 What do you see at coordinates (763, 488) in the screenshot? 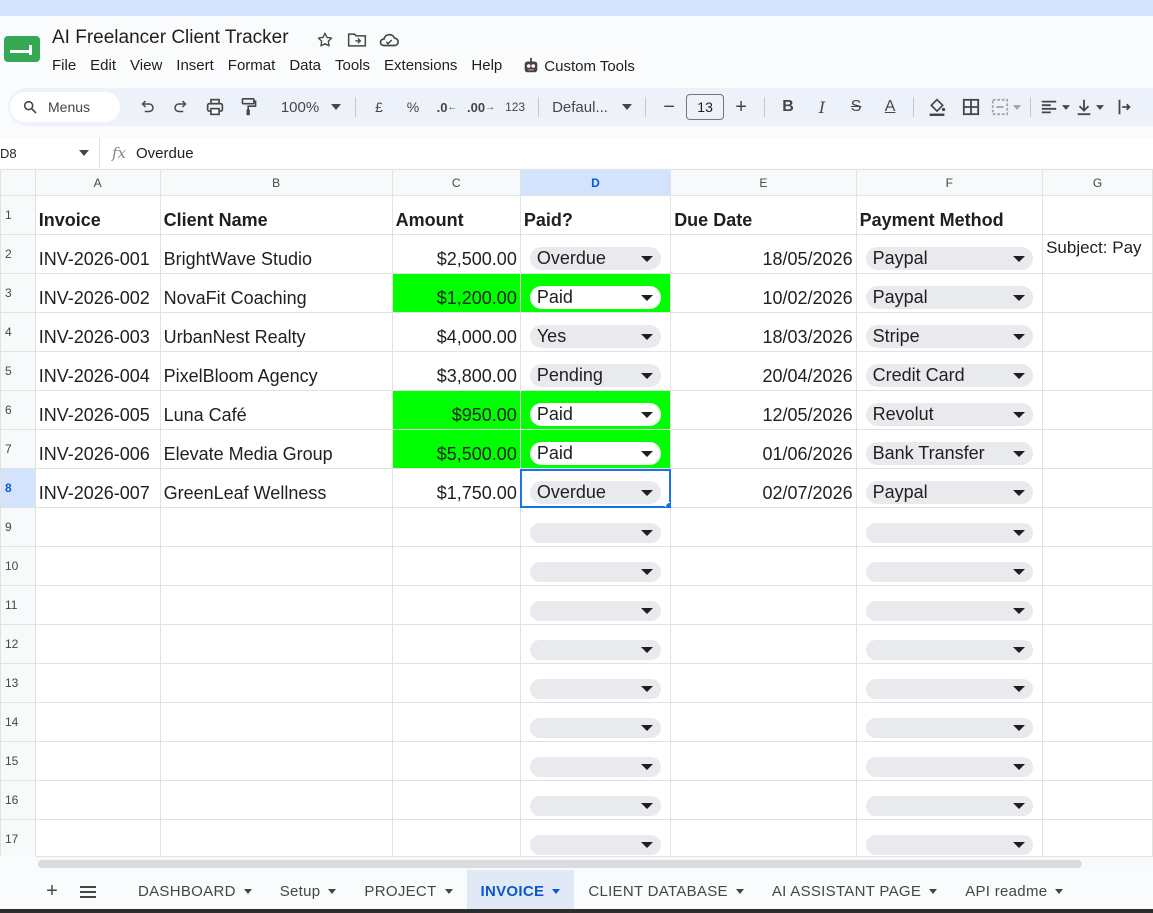
I see `due-date-cell: 02/07/2026` at bounding box center [763, 488].